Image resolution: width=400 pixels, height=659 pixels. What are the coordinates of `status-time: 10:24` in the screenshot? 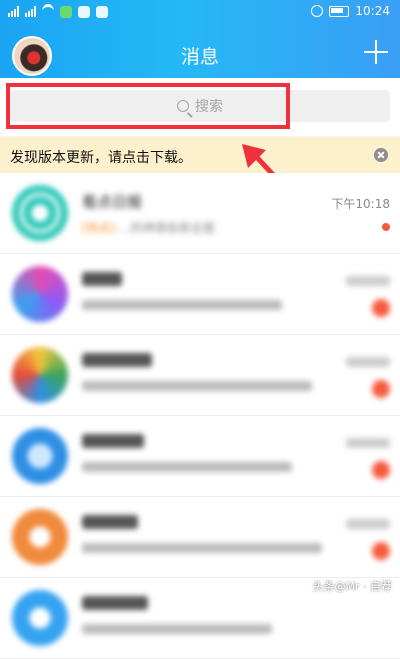 It's located at (372, 11).